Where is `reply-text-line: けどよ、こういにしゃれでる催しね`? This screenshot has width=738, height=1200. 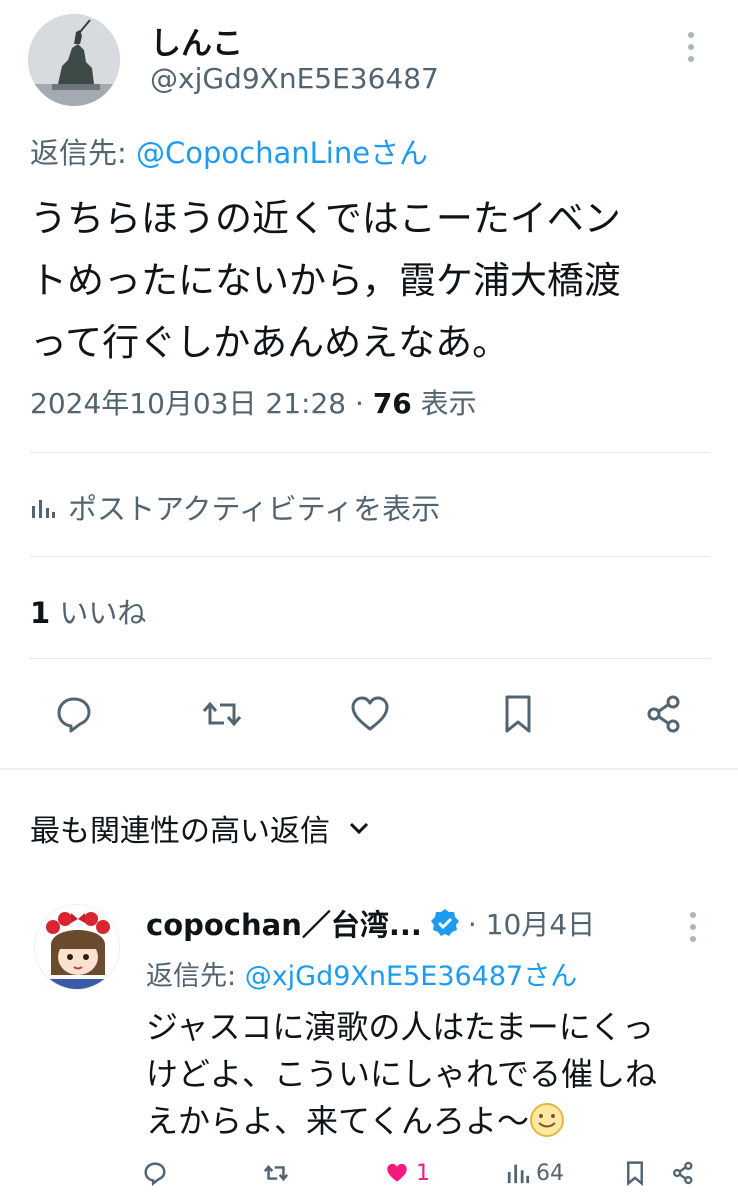 reply-text-line: けどよ、こういにしゃれでる催しね is located at coordinates (402, 1074).